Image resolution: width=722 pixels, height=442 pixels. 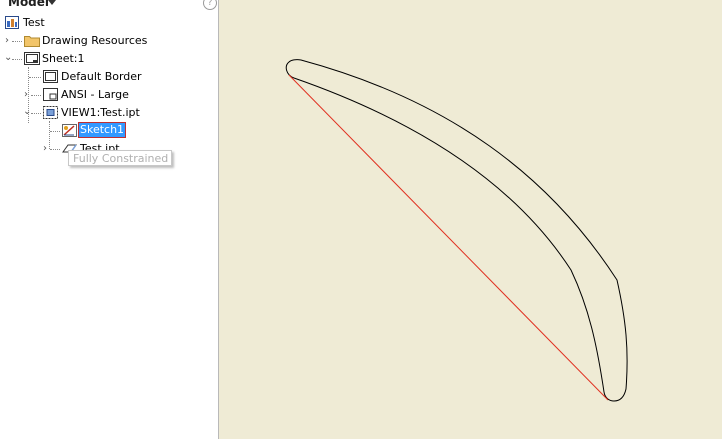 What do you see at coordinates (69, 130) in the screenshot?
I see `sketch-icon` at bounding box center [69, 130].